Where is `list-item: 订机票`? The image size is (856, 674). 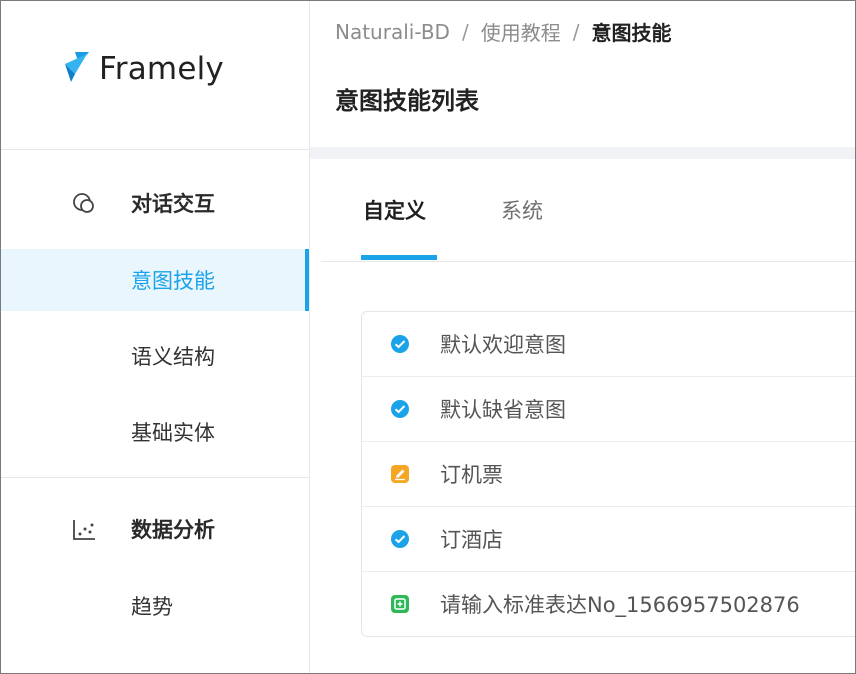 list-item: 订机票 is located at coordinates (608, 474).